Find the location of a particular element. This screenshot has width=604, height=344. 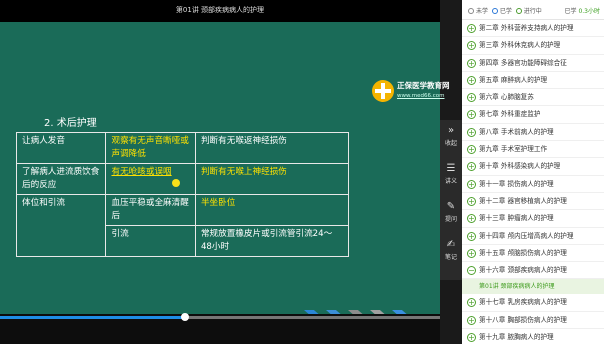

learned-dot-icon is located at coordinates (494, 11).